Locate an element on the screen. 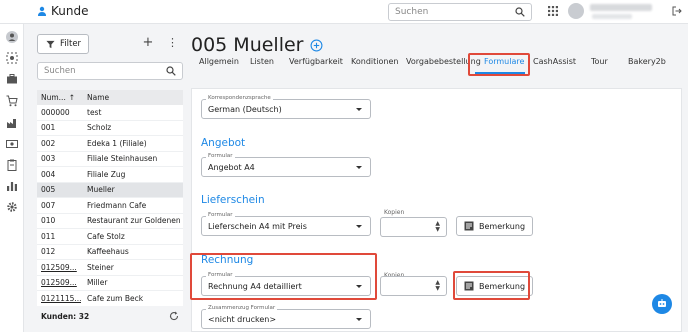  customer-name: Cafe Stolz is located at coordinates (106, 236).